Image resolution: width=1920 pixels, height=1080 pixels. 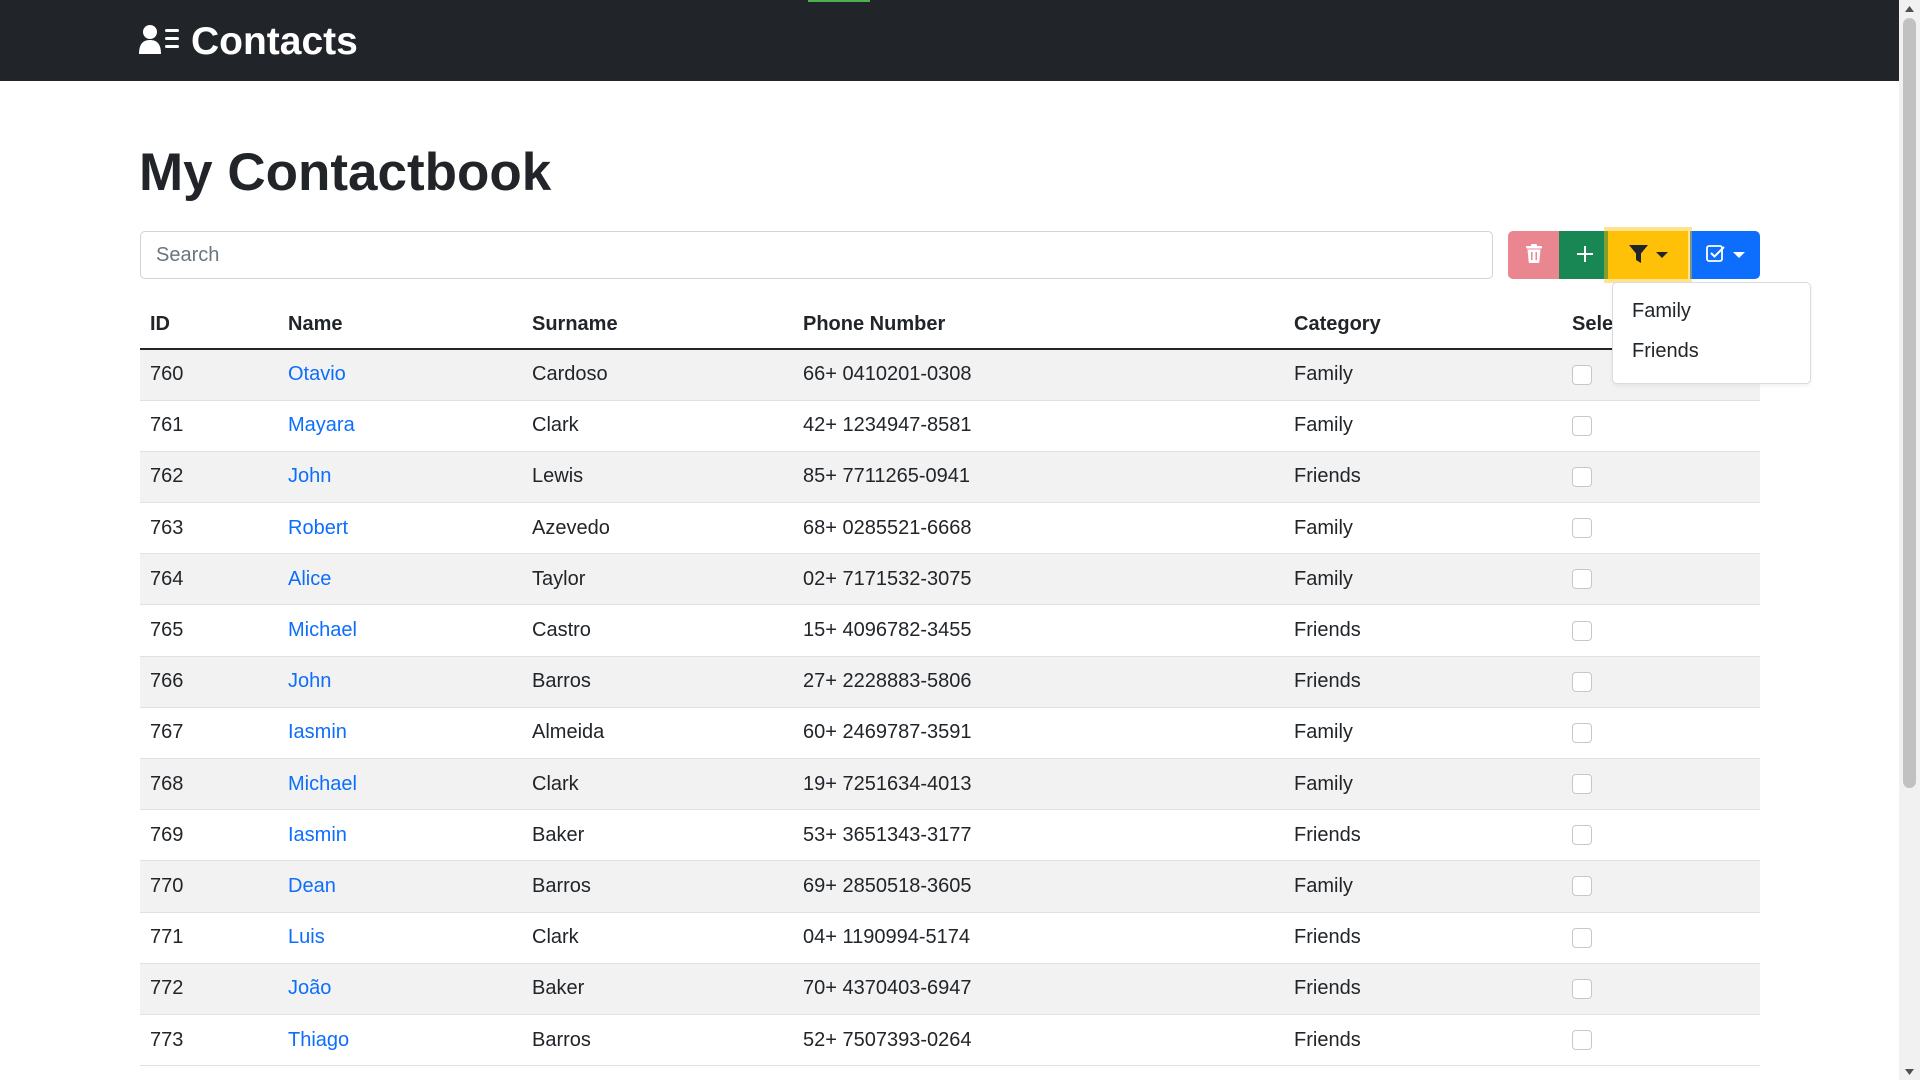 What do you see at coordinates (1038, 579) in the screenshot?
I see `cell-phone: 02+ 7171532-3075` at bounding box center [1038, 579].